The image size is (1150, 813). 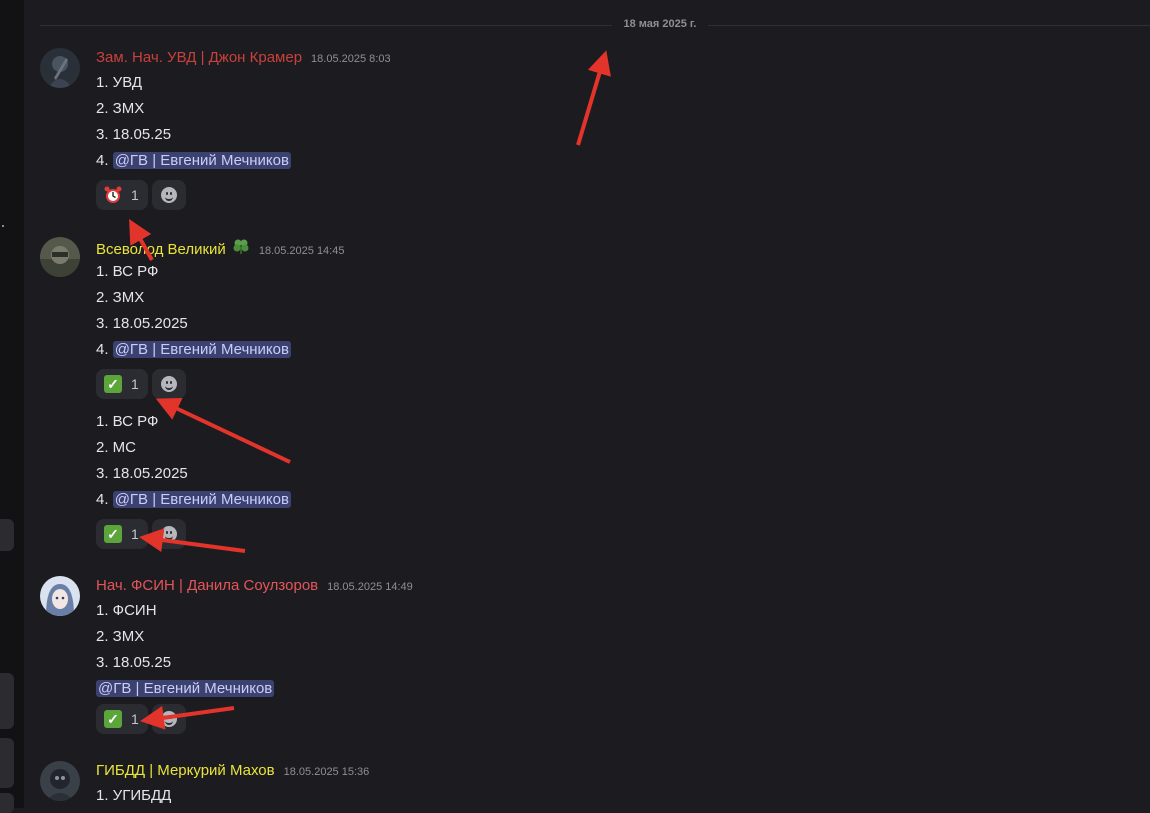 I want to click on author-name: ГИБДД | Меркурий Махов, so click(x=185, y=770).